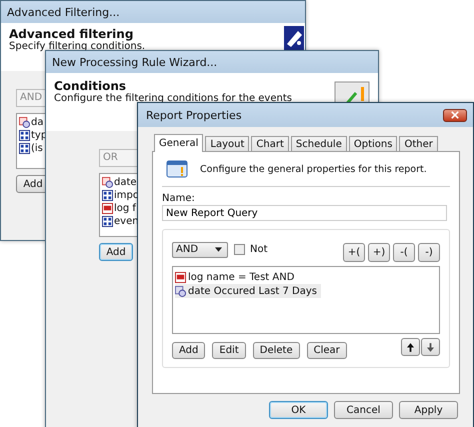 This screenshot has height=427, width=474. Describe the element at coordinates (125, 182) in the screenshot. I see `condition-text: date` at that location.